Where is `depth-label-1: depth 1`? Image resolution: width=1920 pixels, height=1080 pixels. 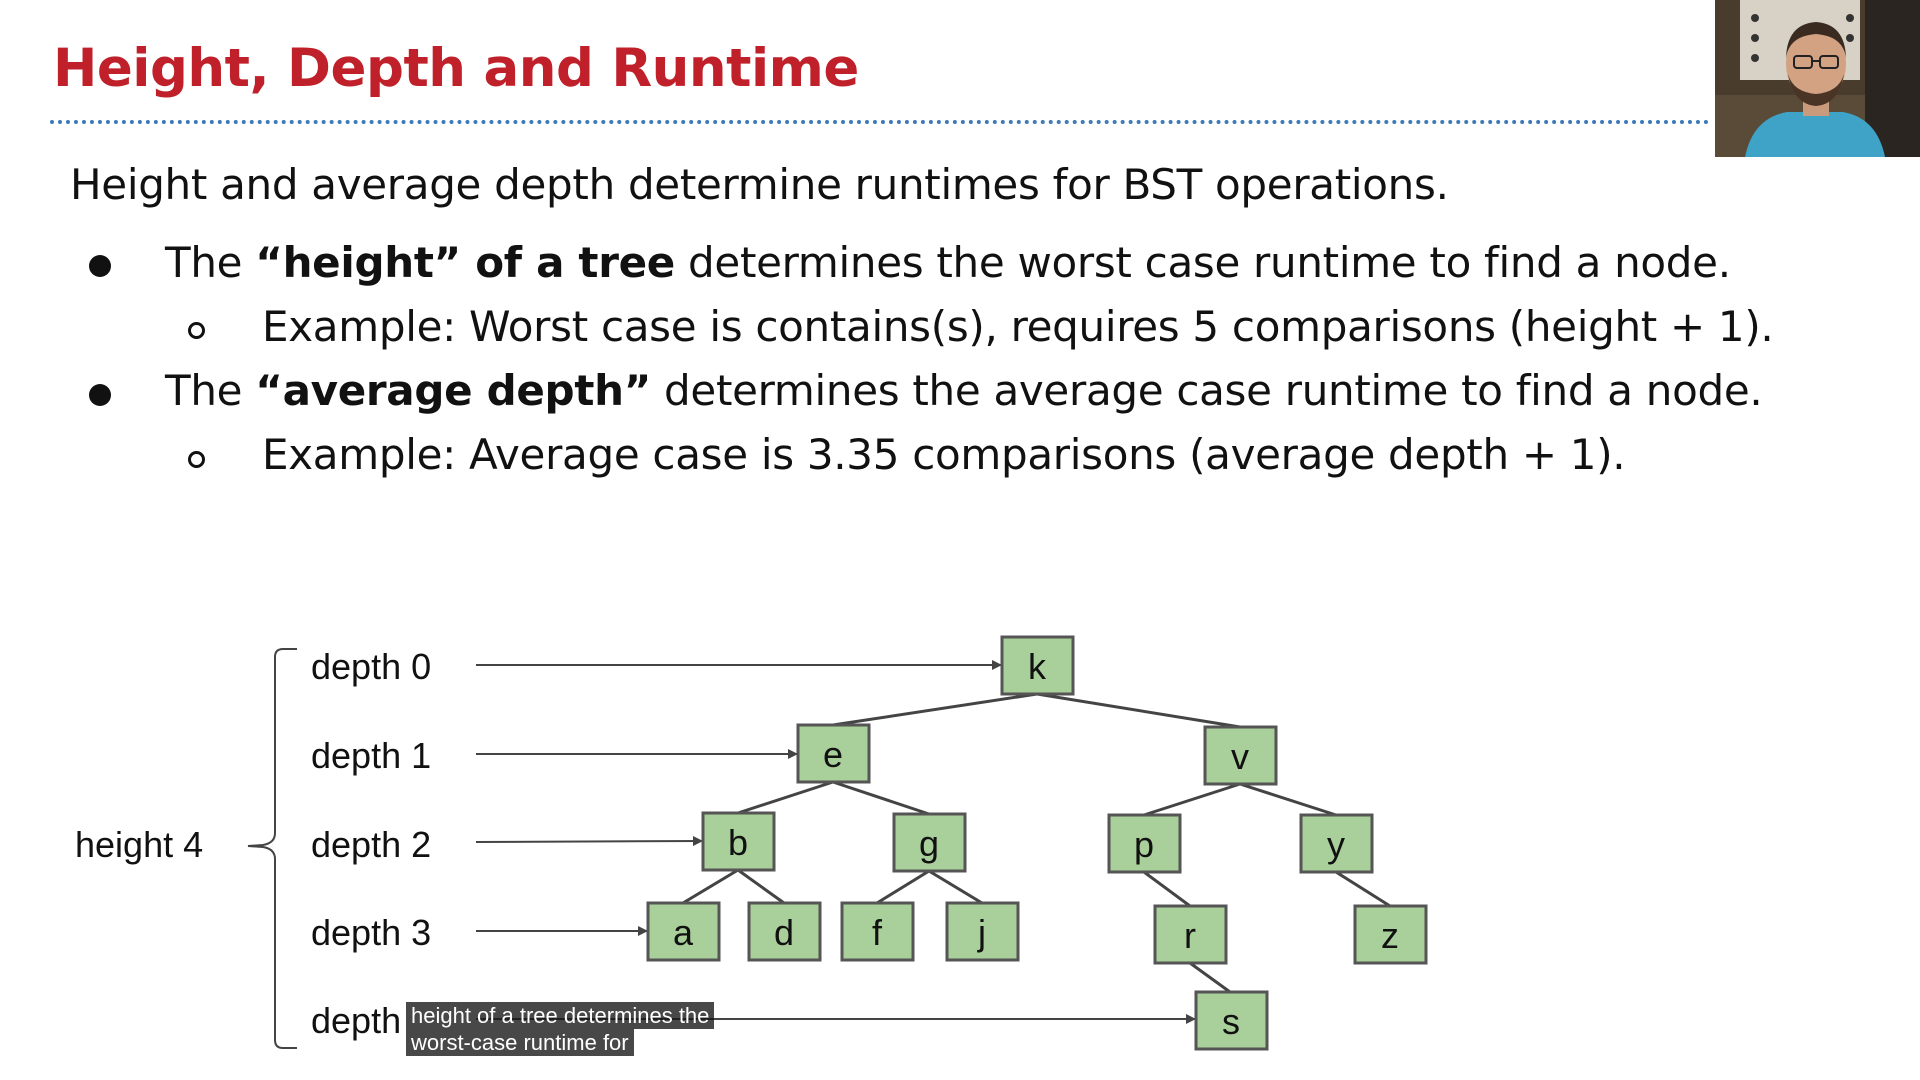 depth-label-1: depth 1 is located at coordinates (371, 755).